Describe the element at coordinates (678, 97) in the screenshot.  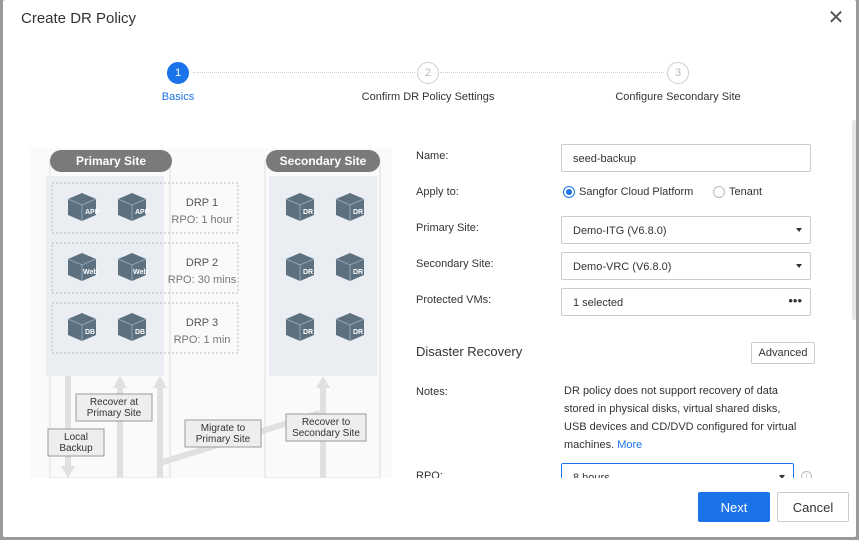
I see `step-label: Configure Secondary Site` at that location.